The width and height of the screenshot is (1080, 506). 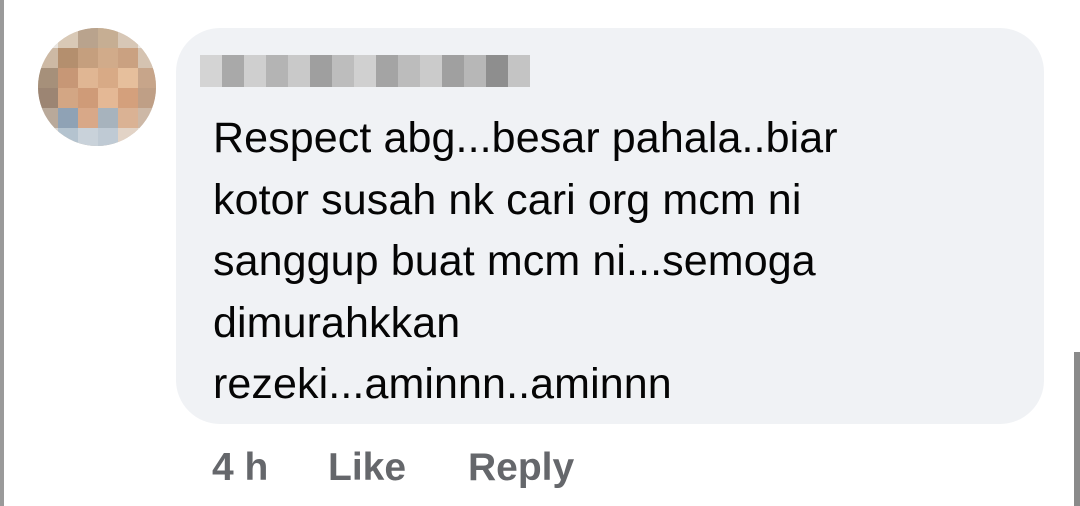 I want to click on author-name-blurred, so click(x=370, y=73).